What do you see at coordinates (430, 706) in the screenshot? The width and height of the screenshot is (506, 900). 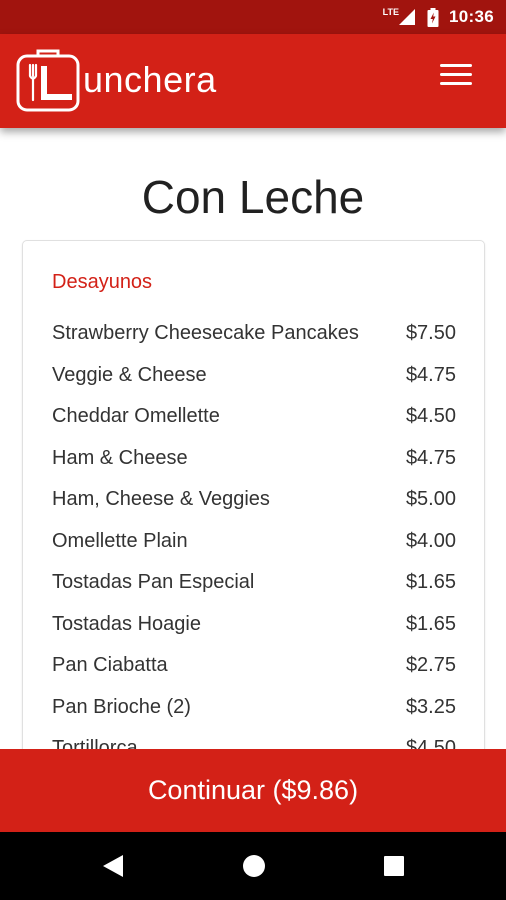 I see `menu-item-price: $3.25` at bounding box center [430, 706].